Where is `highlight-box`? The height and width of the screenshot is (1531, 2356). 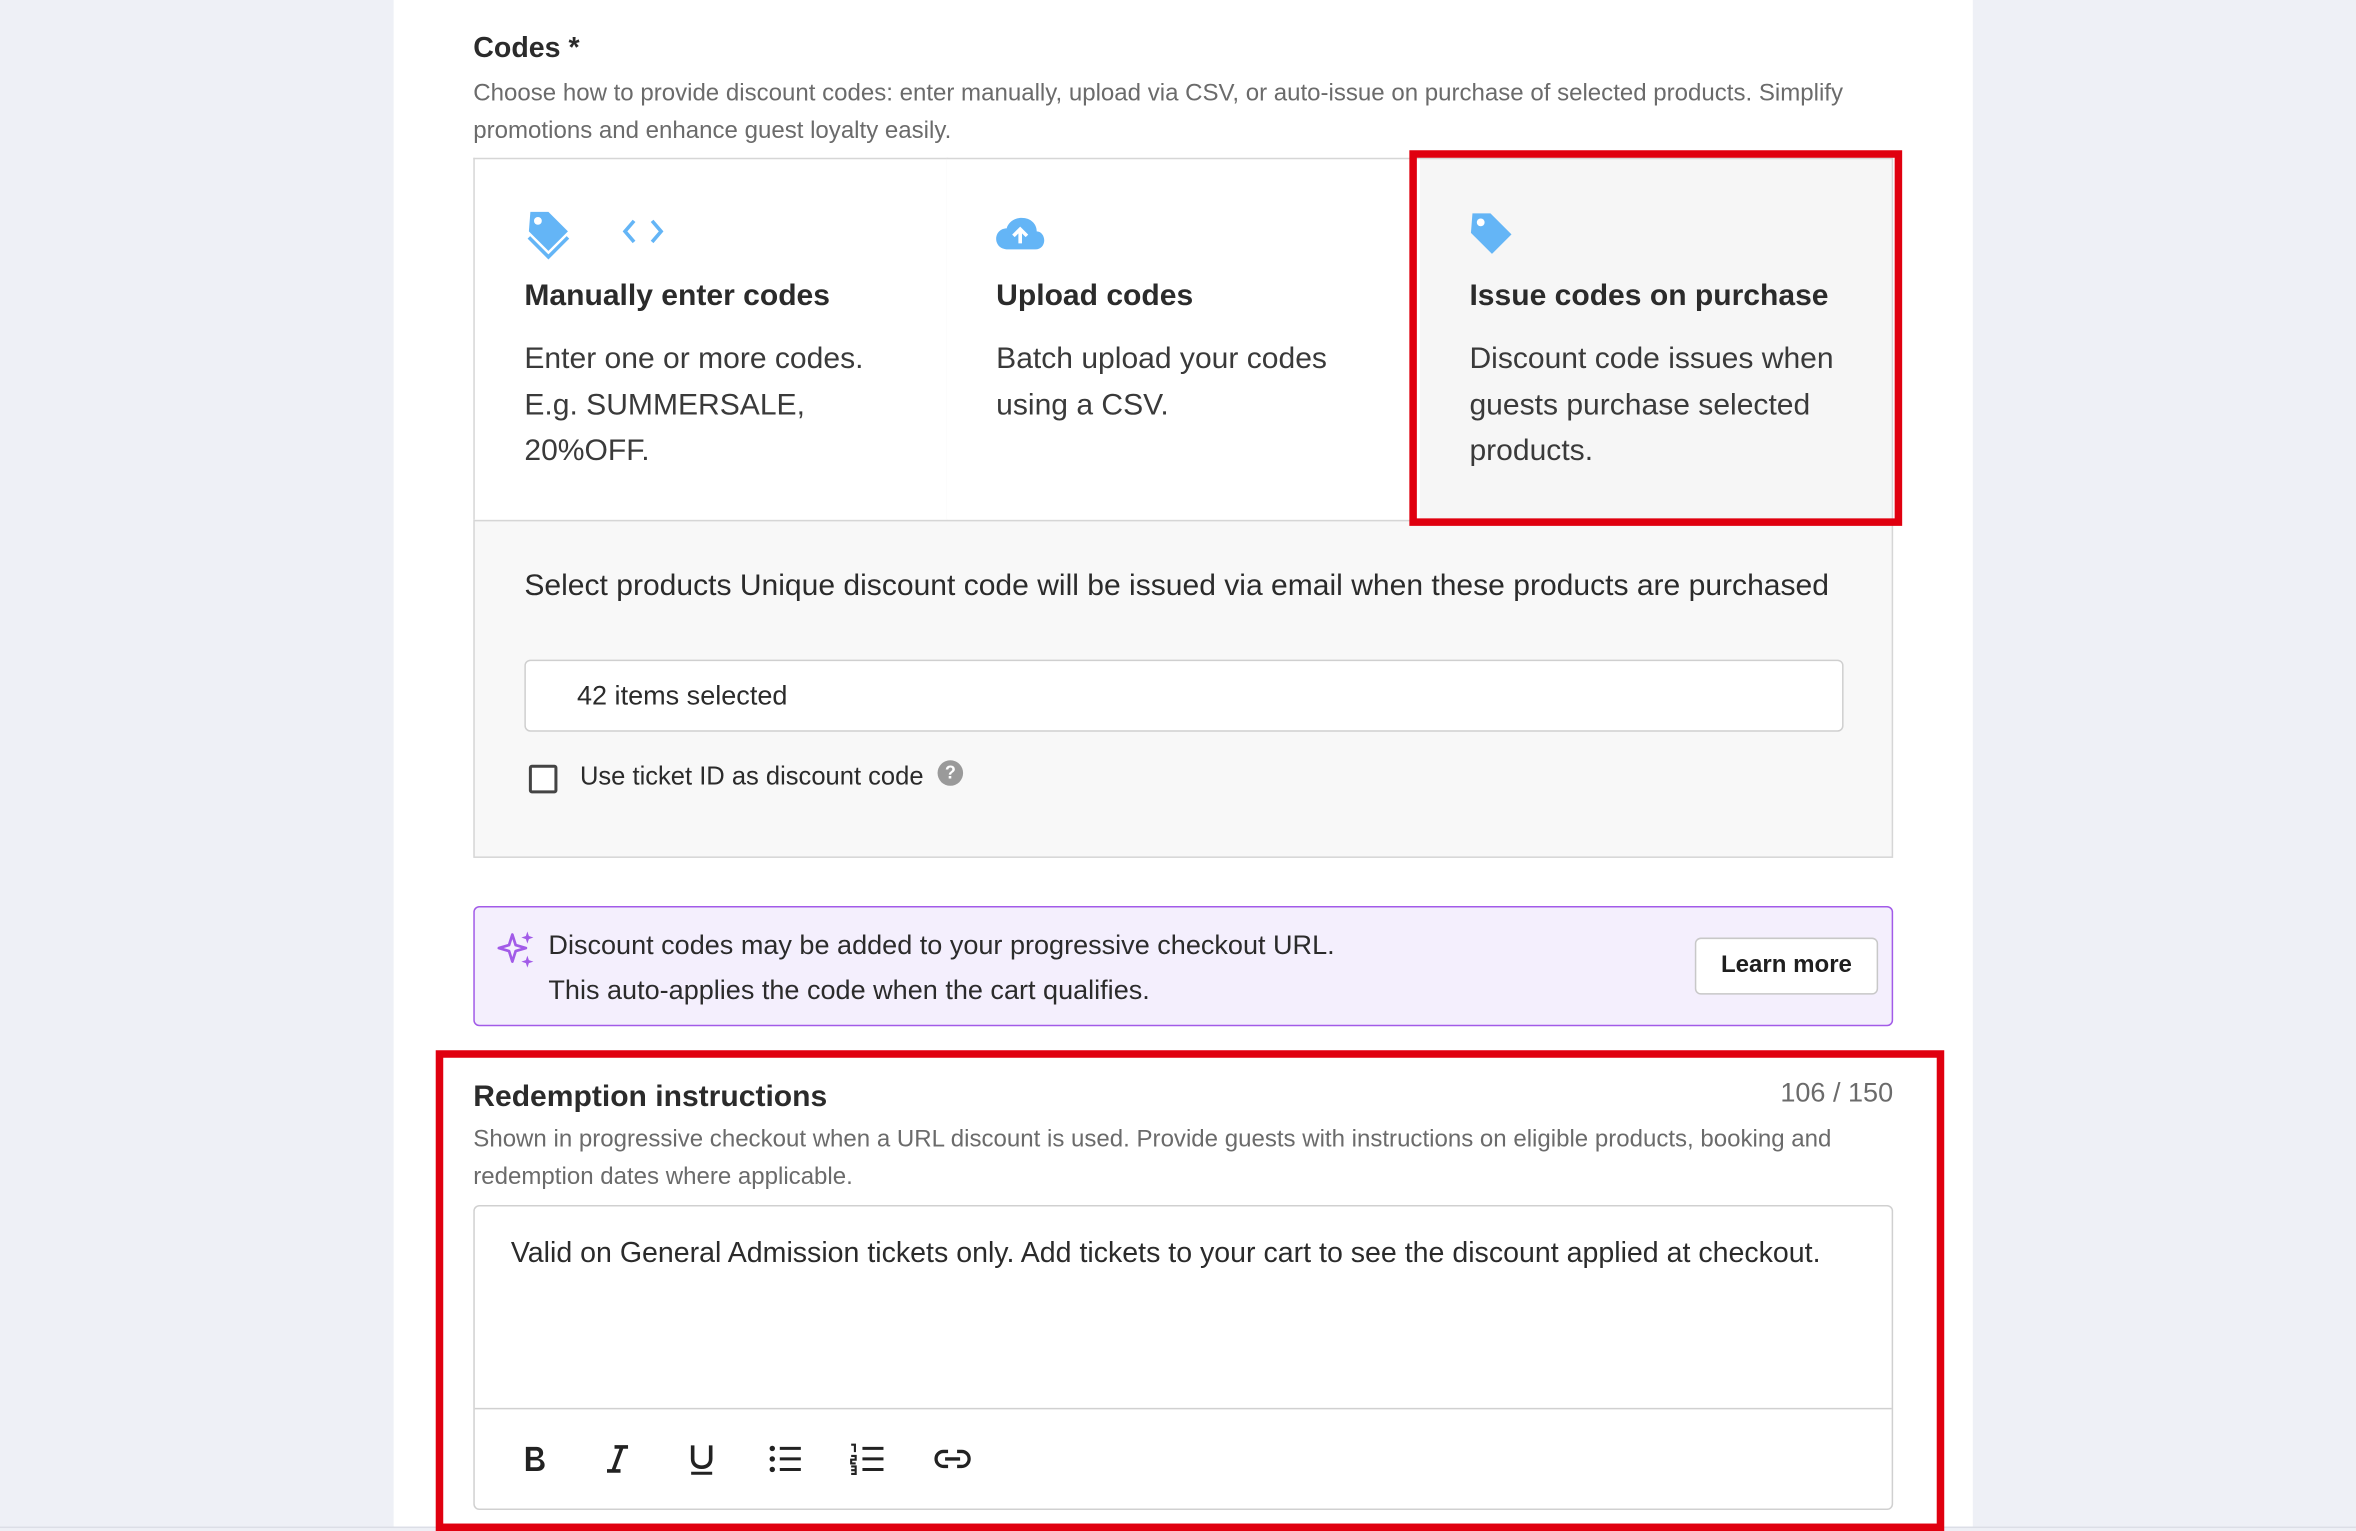 highlight-box is located at coordinates (1656, 338).